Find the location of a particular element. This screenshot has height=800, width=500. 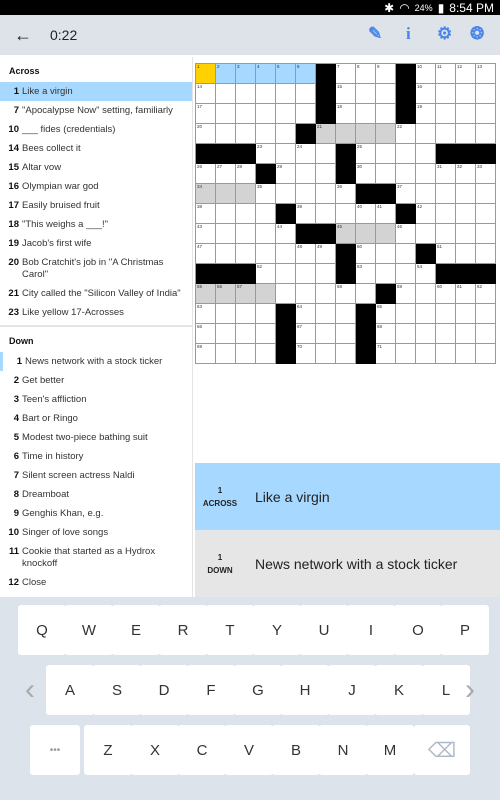

key-w: W is located at coordinates (89, 630).